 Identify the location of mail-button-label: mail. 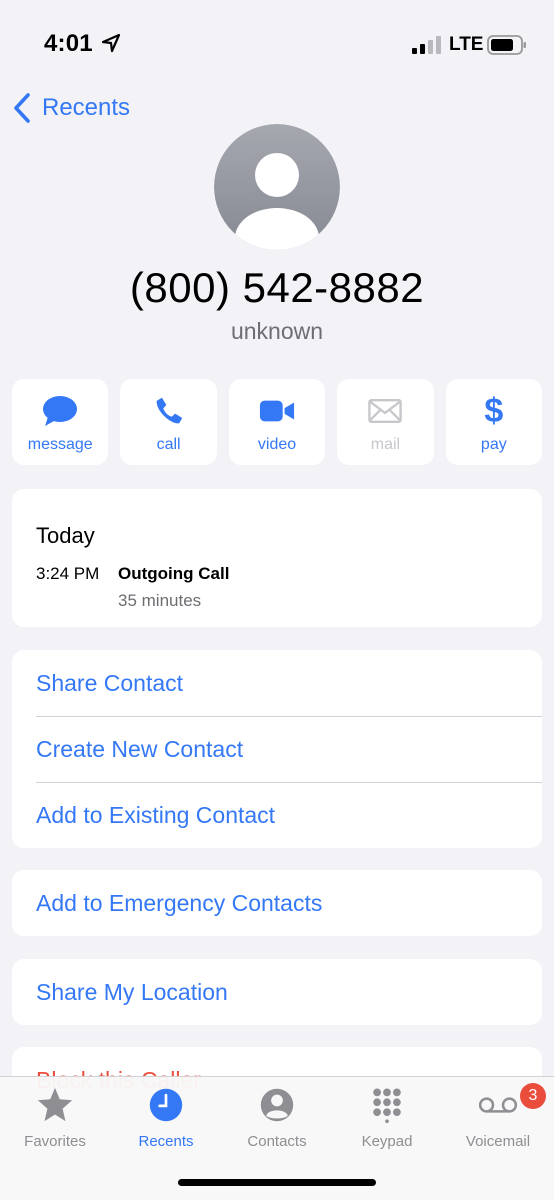
(385, 444).